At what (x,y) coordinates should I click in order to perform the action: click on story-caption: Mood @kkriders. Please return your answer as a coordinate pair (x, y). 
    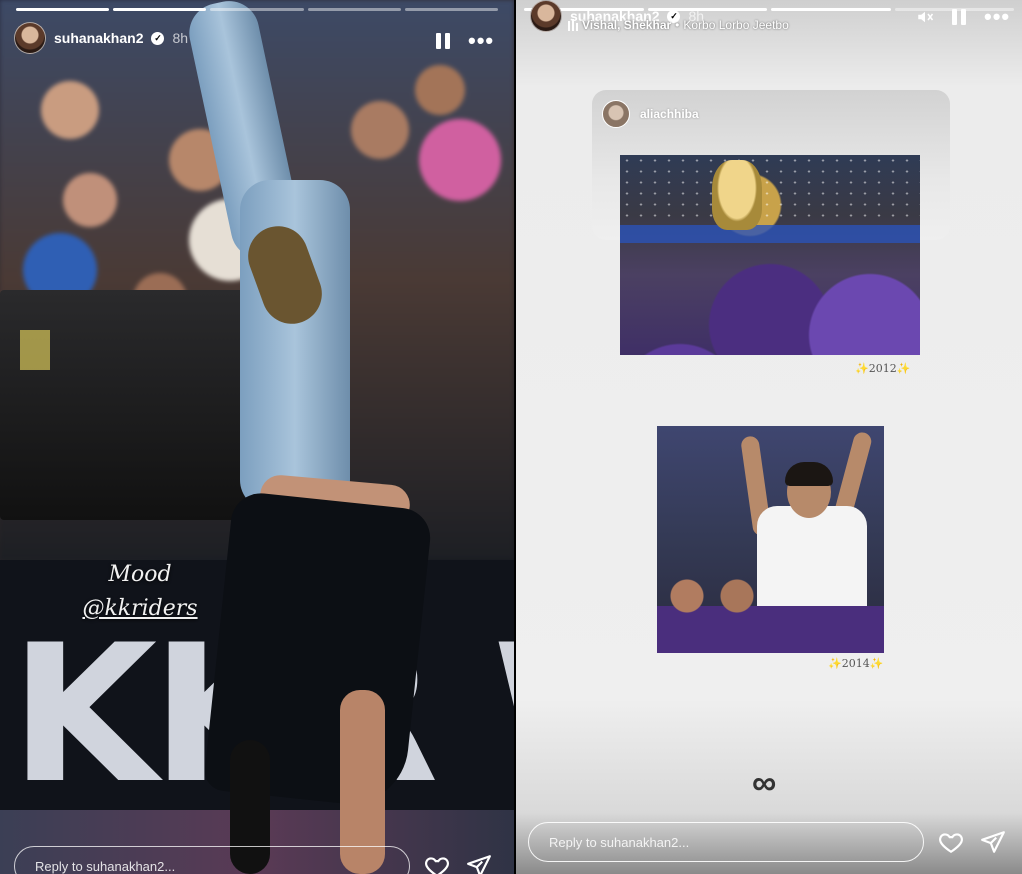
    Looking at the image, I should click on (140, 592).